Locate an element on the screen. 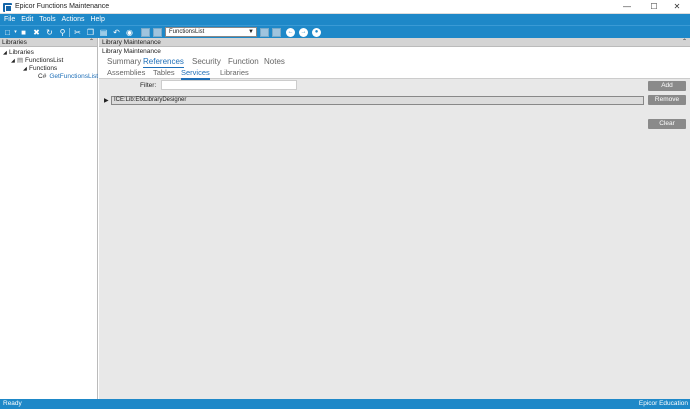  csharp-icon: C# is located at coordinates (42, 76).